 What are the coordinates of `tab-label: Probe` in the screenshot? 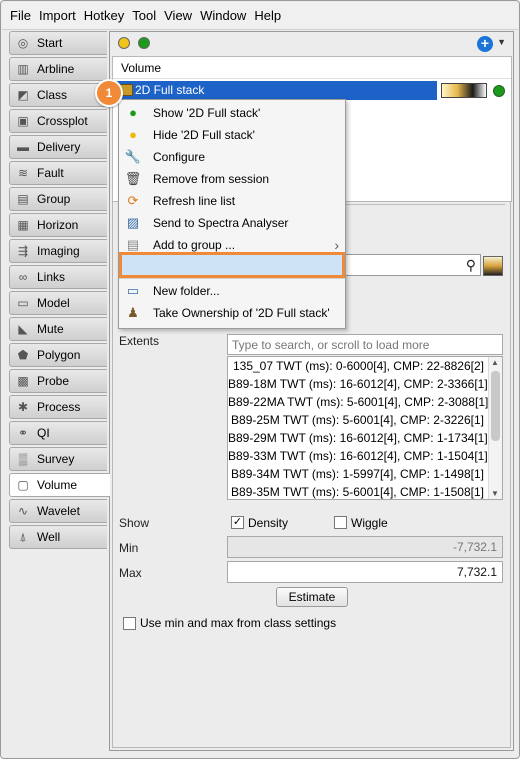 It's located at (53, 381).